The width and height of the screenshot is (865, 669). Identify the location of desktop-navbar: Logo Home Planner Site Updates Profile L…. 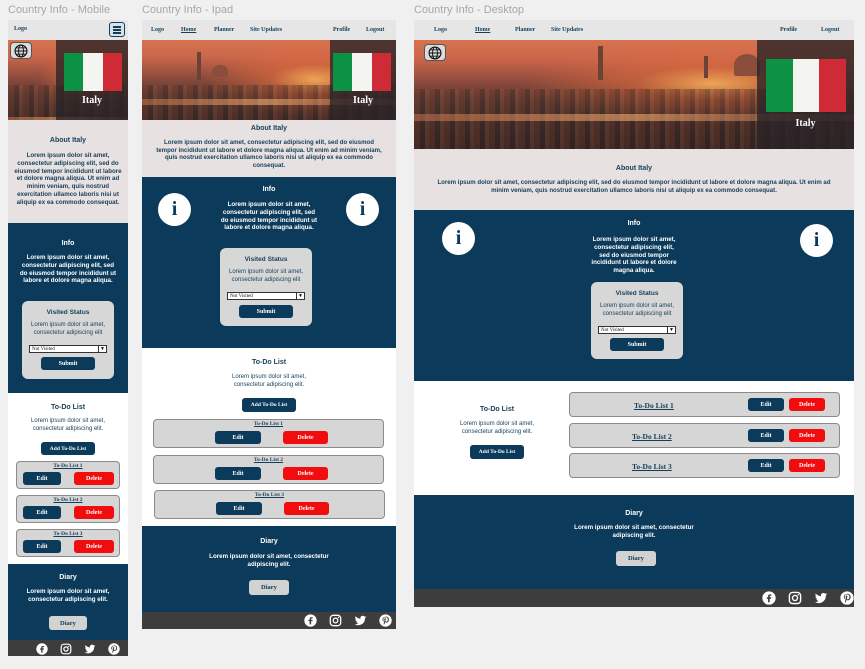
(634, 30).